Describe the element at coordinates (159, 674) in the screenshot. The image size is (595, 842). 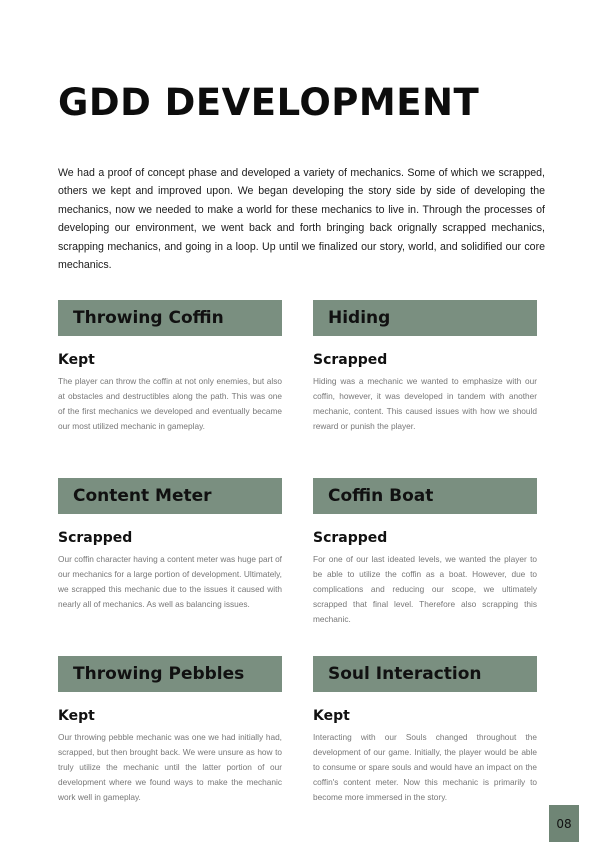
I see `mechanic-title: Throwing Pebbles` at that location.